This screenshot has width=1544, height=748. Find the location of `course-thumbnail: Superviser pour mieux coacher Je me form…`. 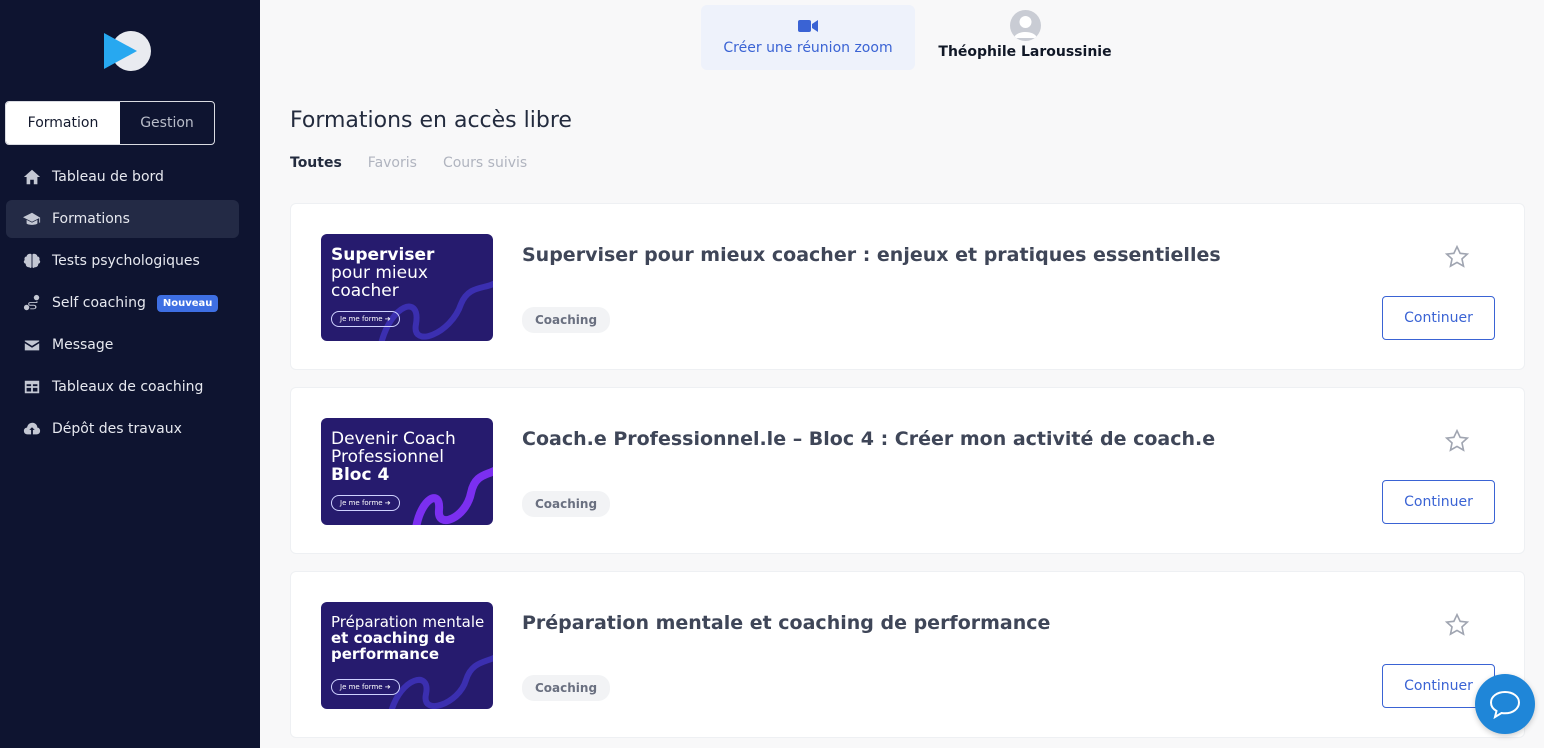

course-thumbnail: Superviser pour mieux coacher Je me form… is located at coordinates (407, 287).